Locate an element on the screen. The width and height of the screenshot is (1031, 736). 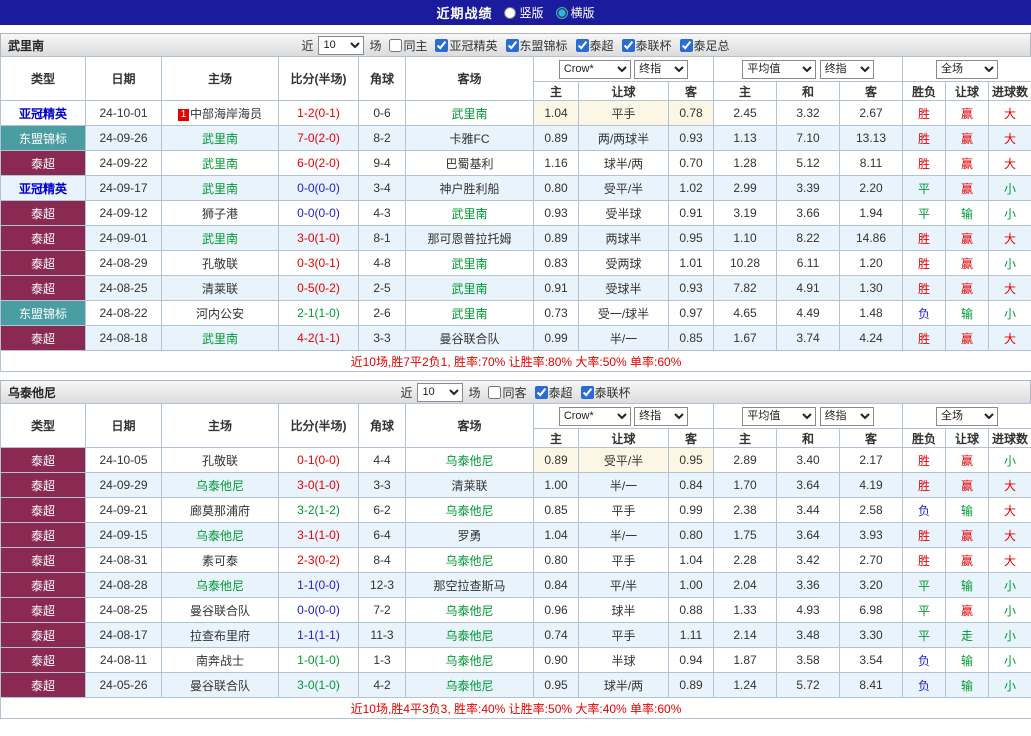
league-filter: 亚冠精英 is located at coordinates (464, 45).